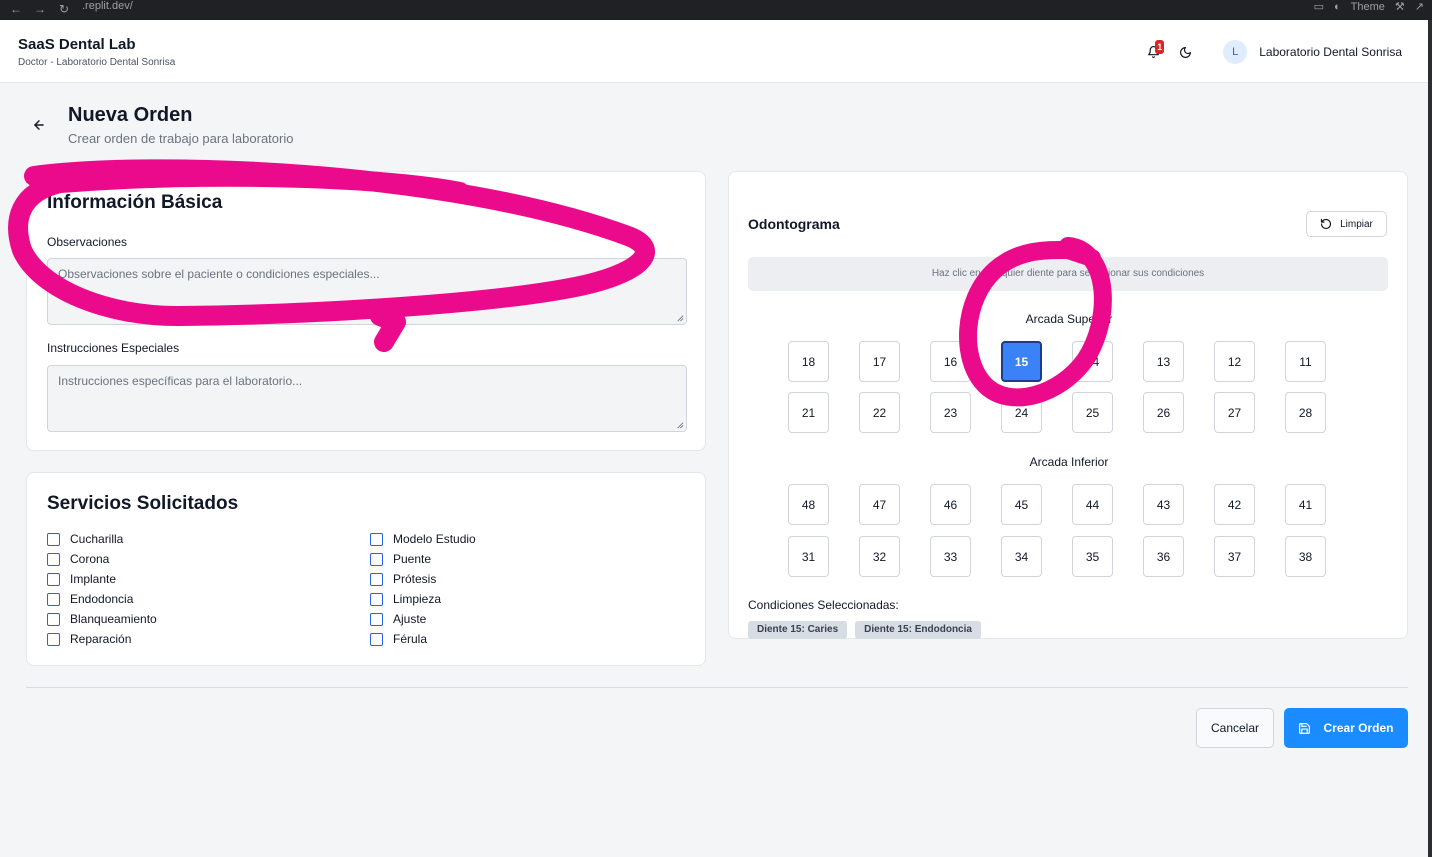 The height and width of the screenshot is (857, 1432). I want to click on theme-label: Theme, so click(1368, 7).